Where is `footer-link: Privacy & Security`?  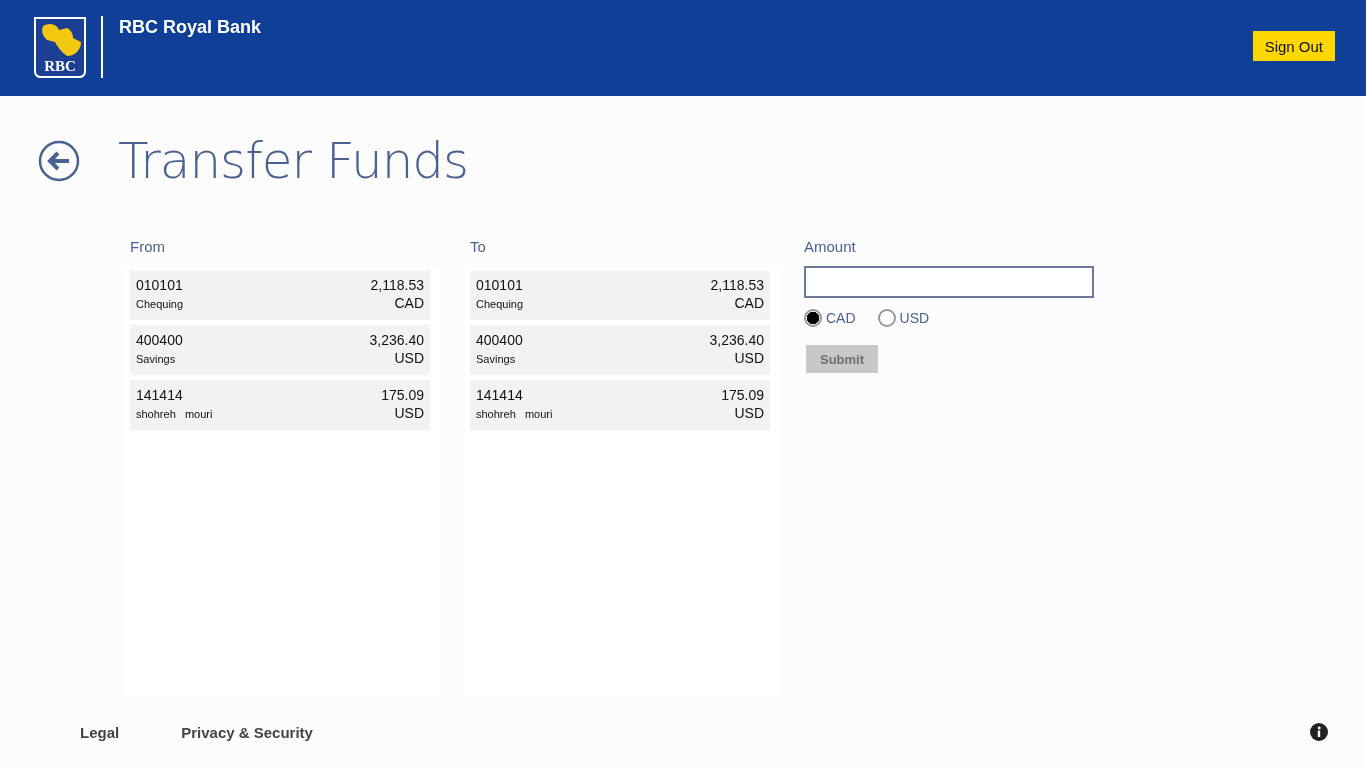
footer-link: Privacy & Security is located at coordinates (247, 732).